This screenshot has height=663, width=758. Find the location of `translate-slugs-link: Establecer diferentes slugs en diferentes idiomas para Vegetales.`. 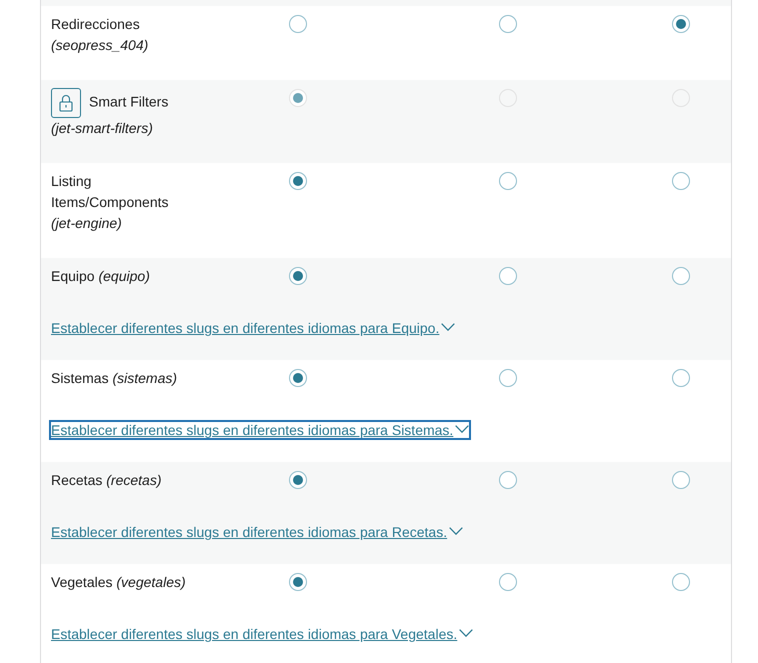

translate-slugs-link: Establecer diferentes slugs en diferentes idiomas para Vegetales. is located at coordinates (262, 634).